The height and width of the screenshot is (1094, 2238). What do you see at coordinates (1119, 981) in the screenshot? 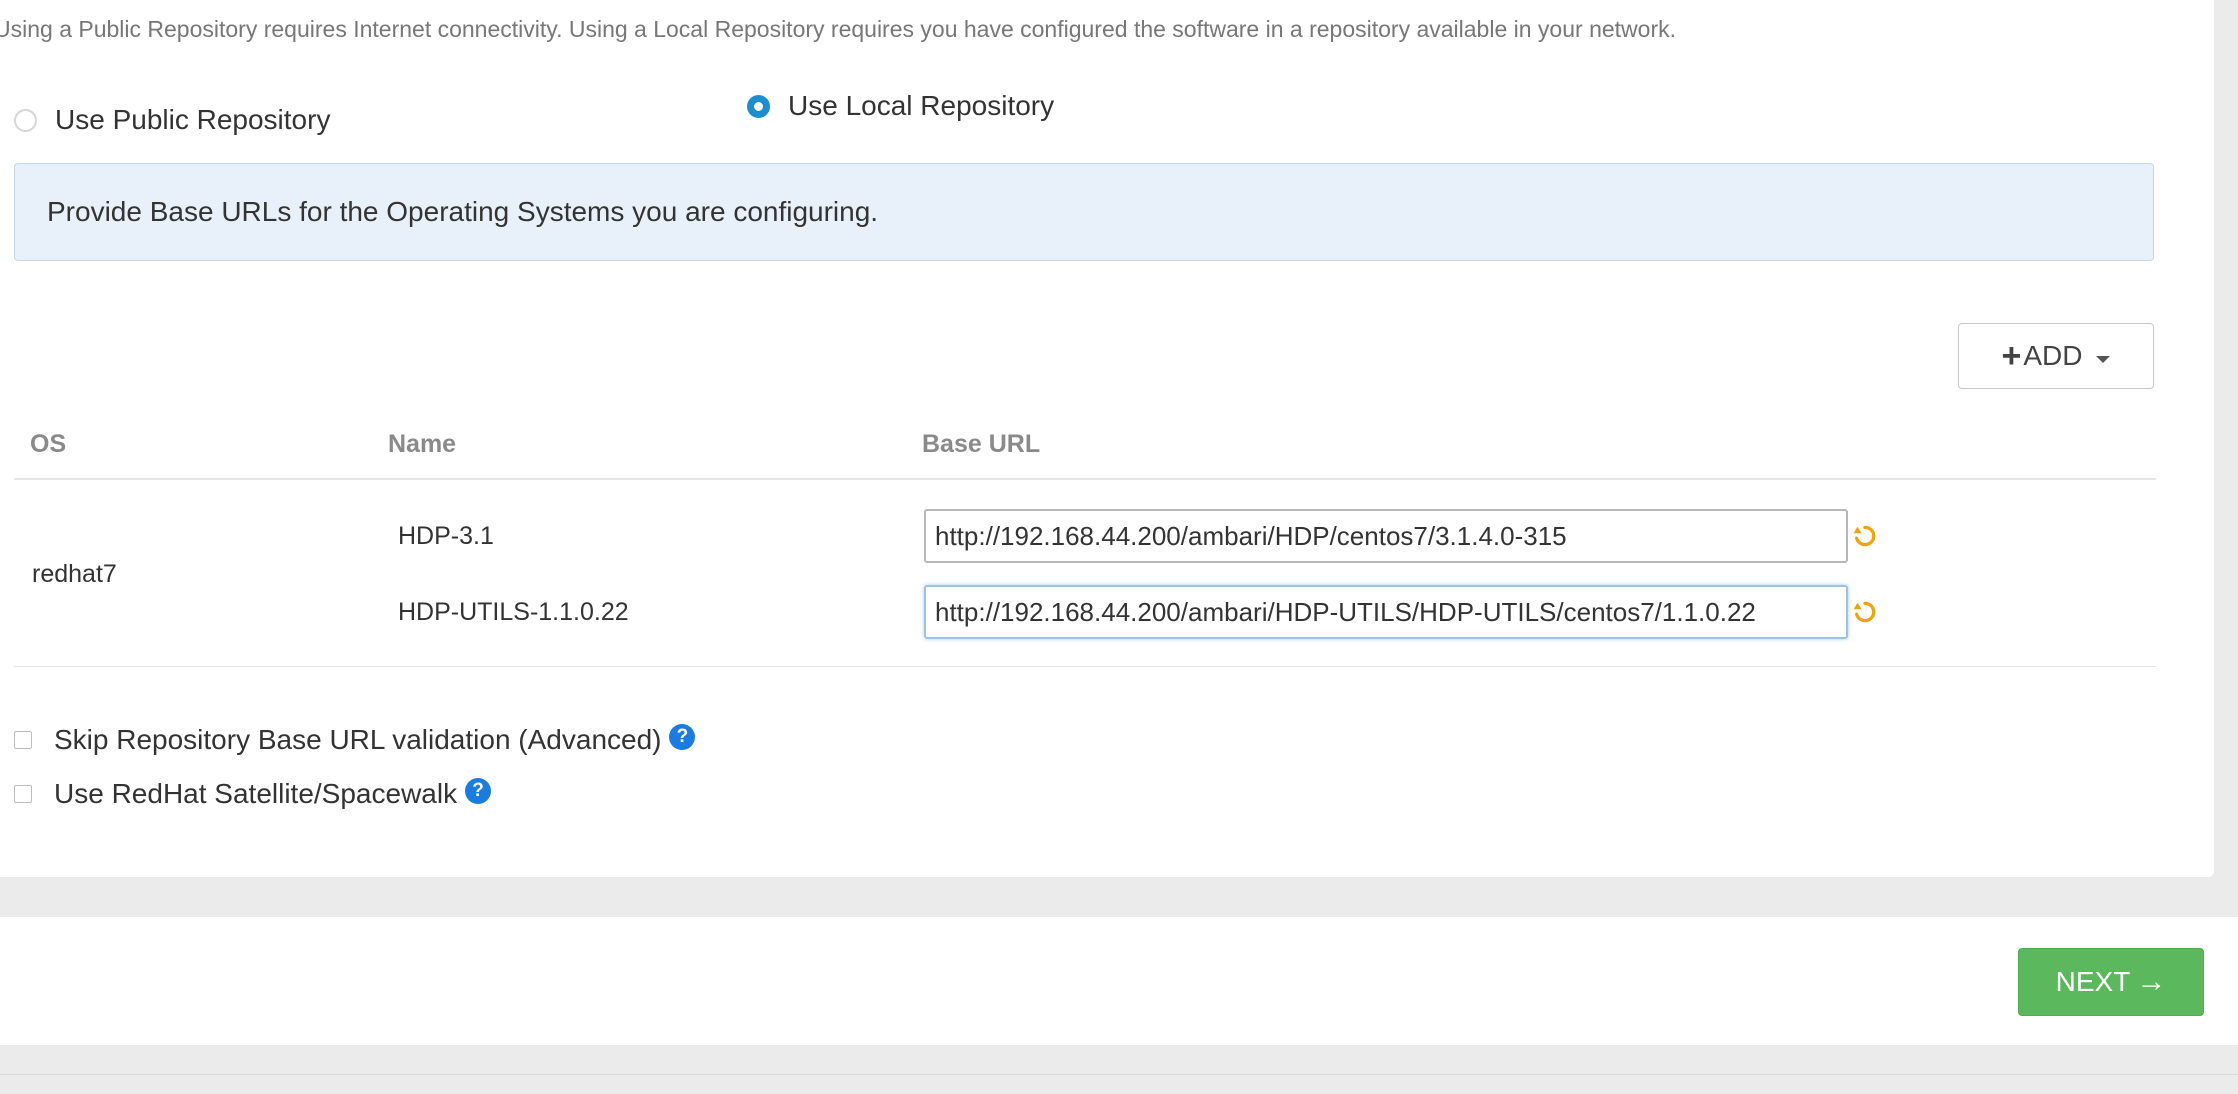
I see `wizard-footer` at bounding box center [1119, 981].